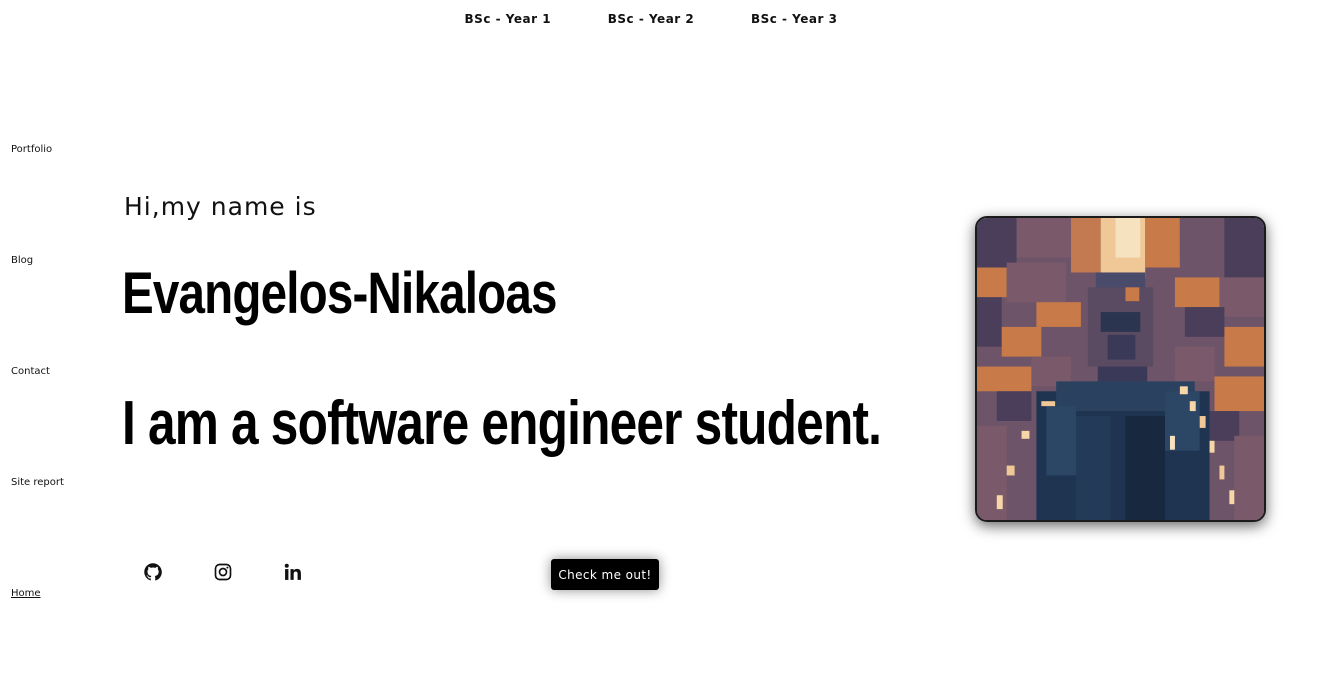 The image size is (1328, 698). I want to click on side-nav-blog: Blog, so click(22, 260).